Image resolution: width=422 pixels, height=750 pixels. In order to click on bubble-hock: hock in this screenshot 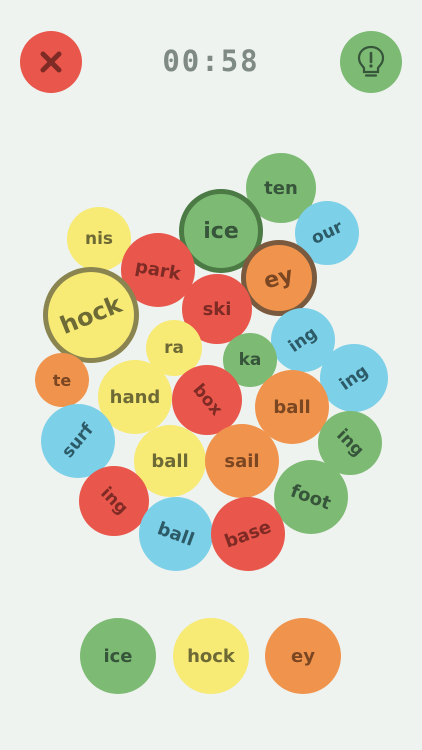, I will do `click(91, 315)`.